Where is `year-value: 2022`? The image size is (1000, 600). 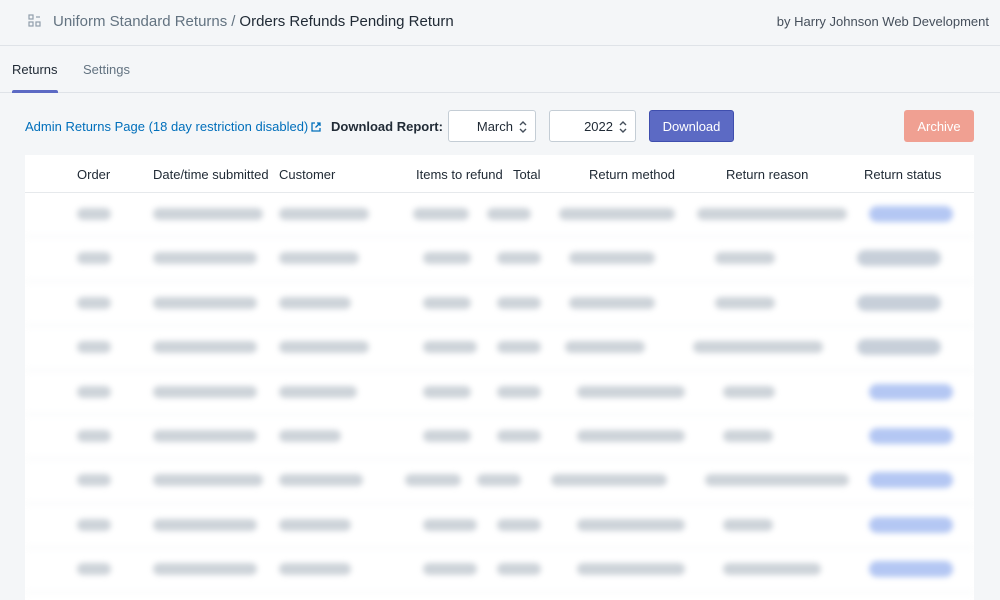
year-value: 2022 is located at coordinates (598, 126).